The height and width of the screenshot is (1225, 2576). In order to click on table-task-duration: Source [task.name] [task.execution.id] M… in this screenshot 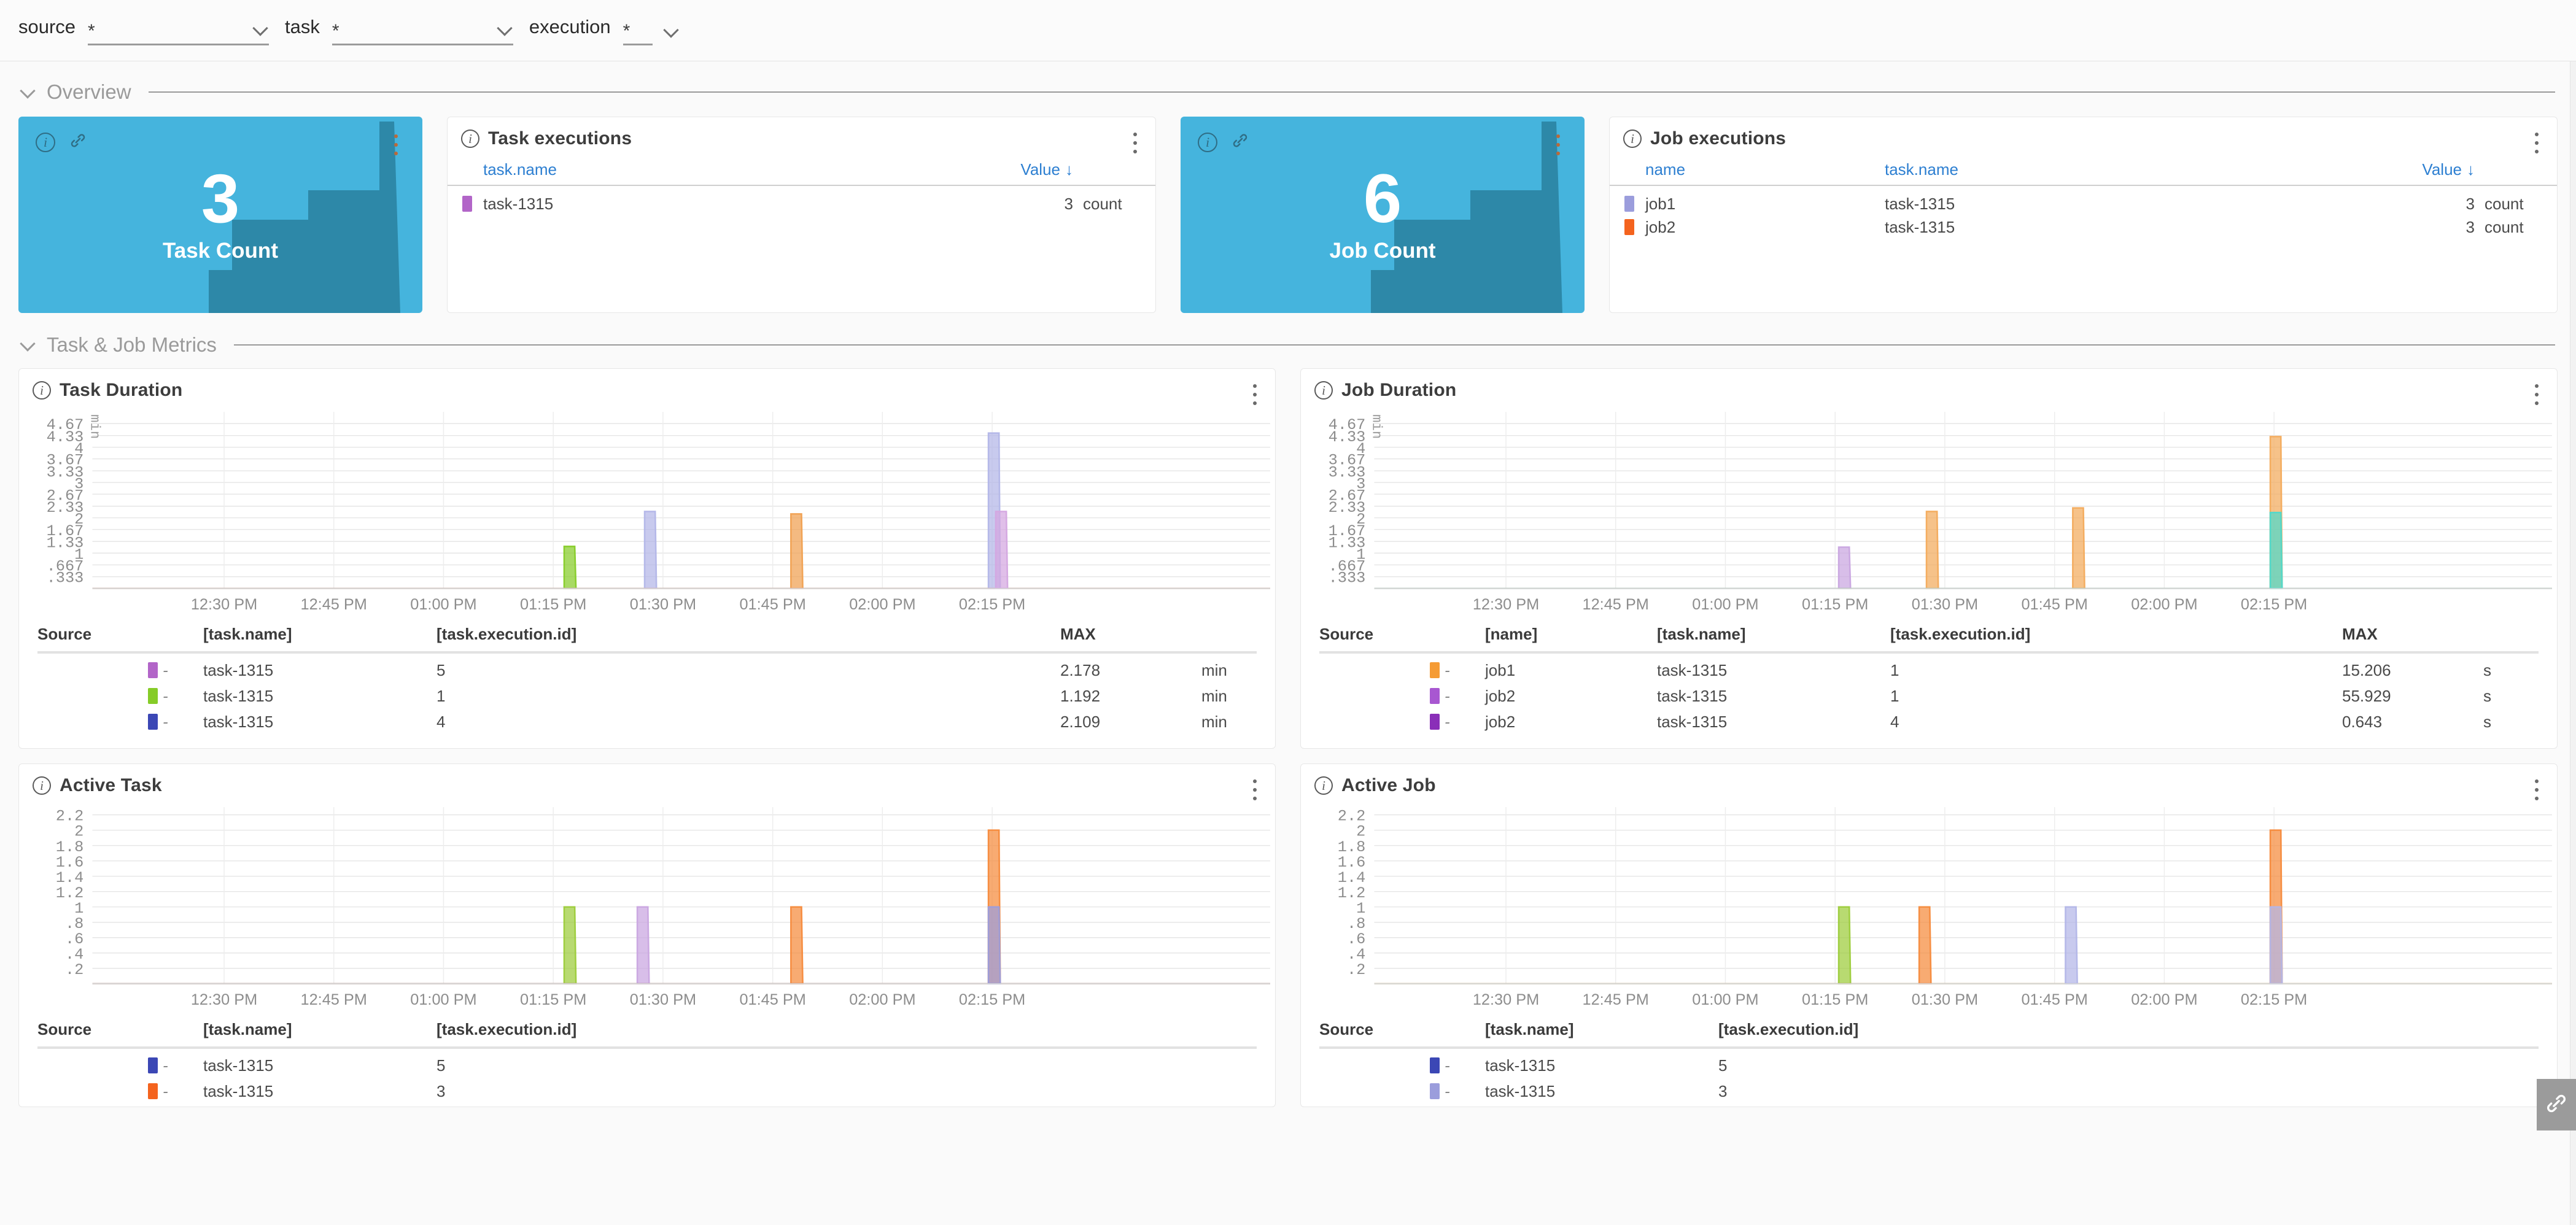, I will do `click(647, 676)`.